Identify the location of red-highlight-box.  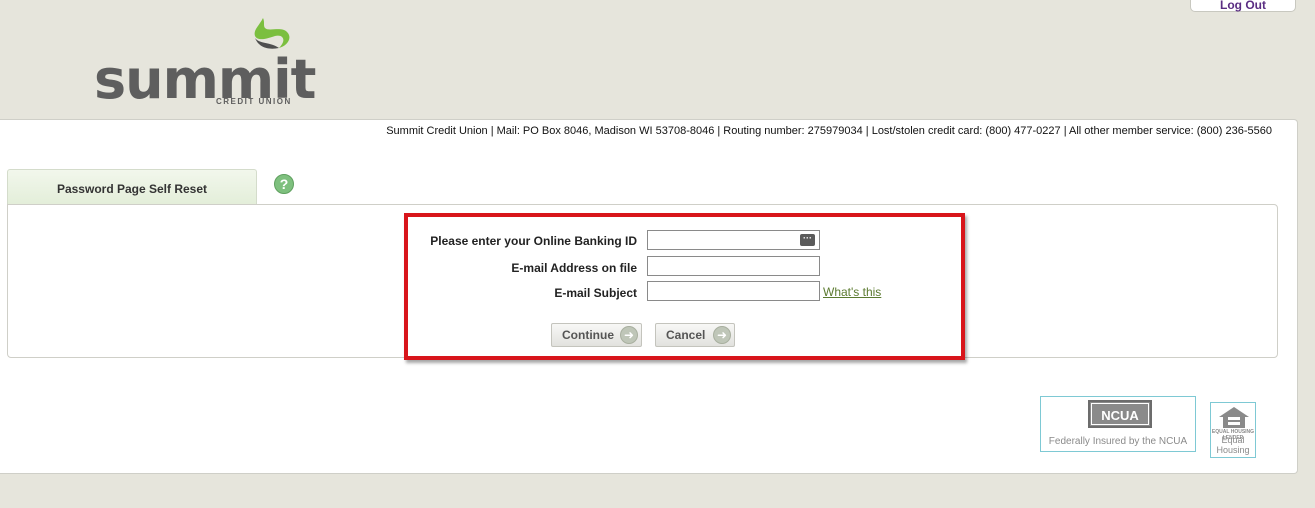
(684, 286).